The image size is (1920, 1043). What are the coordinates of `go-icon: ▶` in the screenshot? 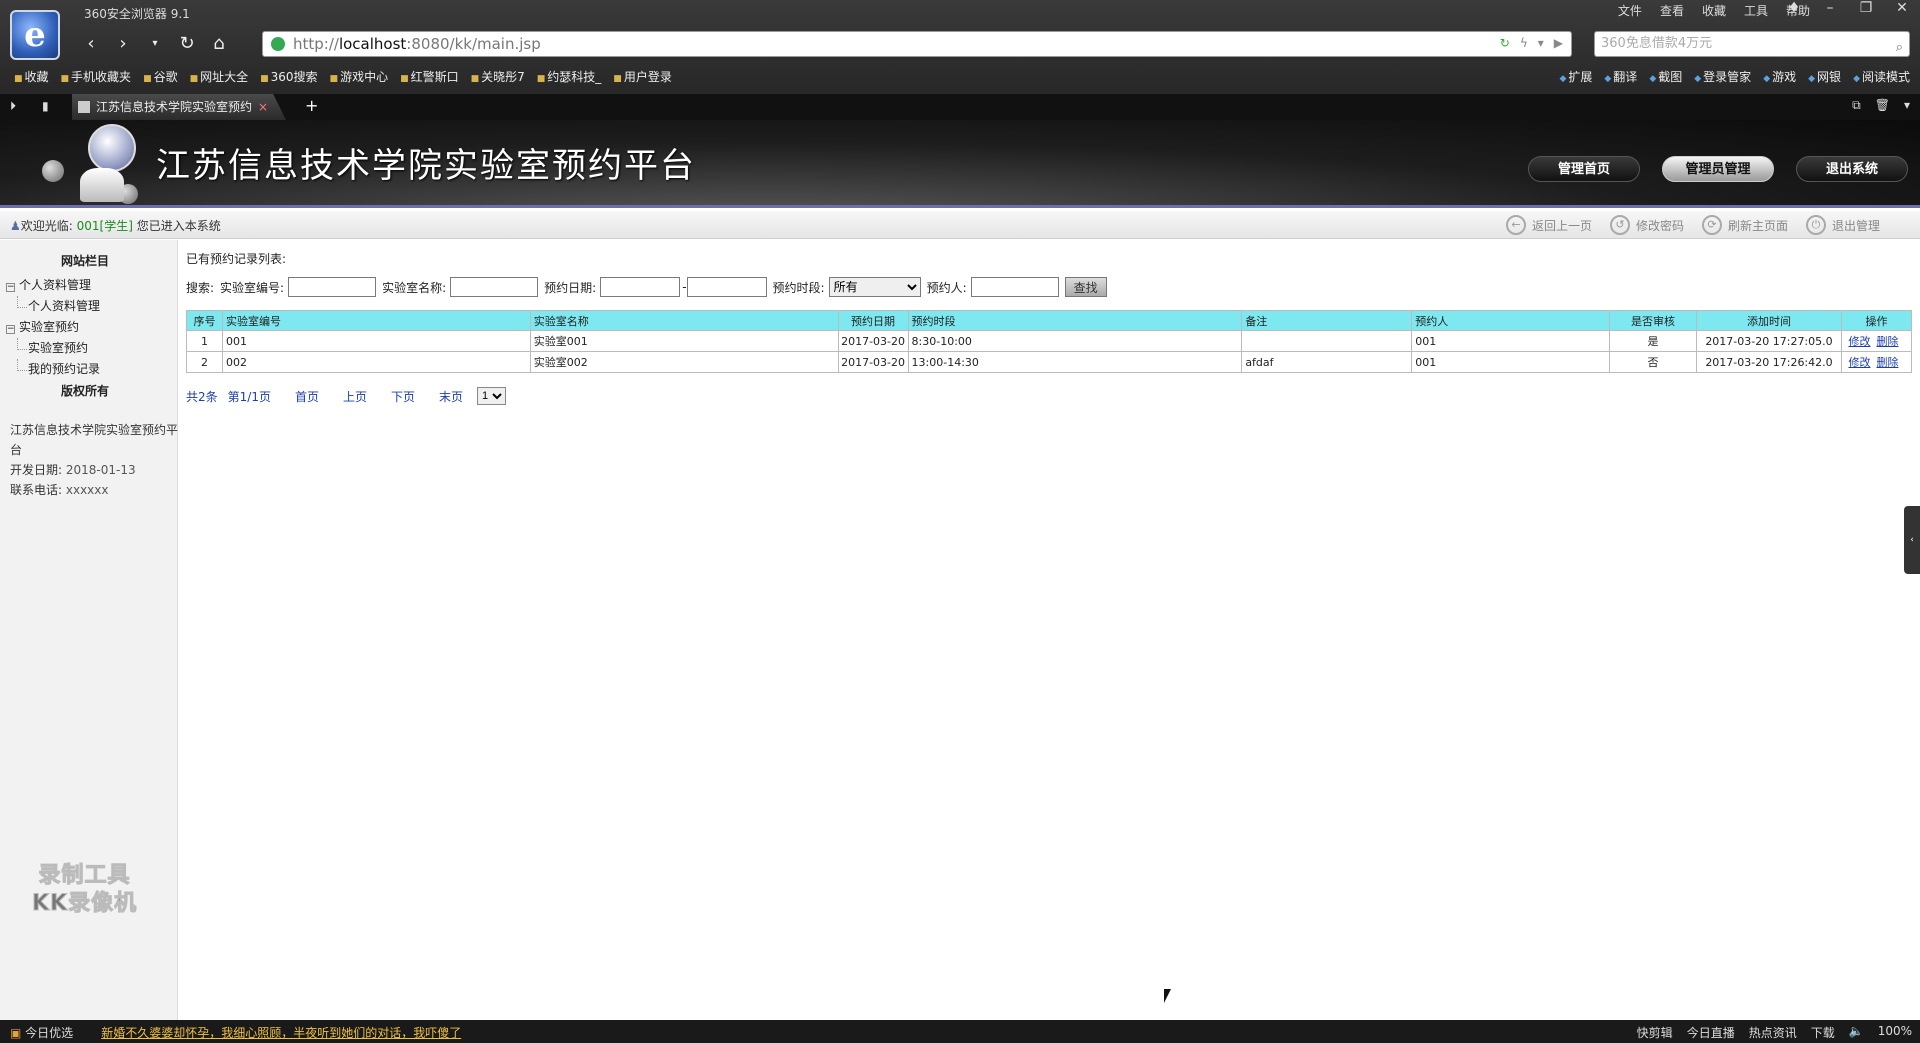 It's located at (1558, 43).